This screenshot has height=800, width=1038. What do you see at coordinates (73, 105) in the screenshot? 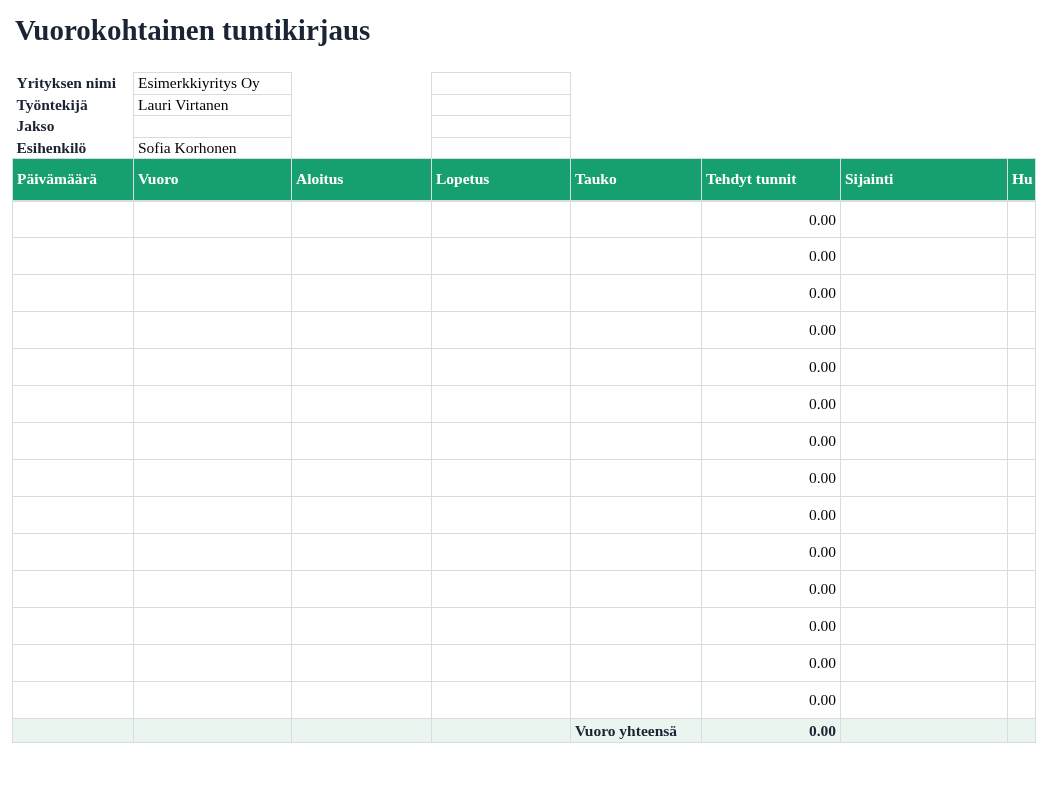
I see `field-label: Työntekijä` at bounding box center [73, 105].